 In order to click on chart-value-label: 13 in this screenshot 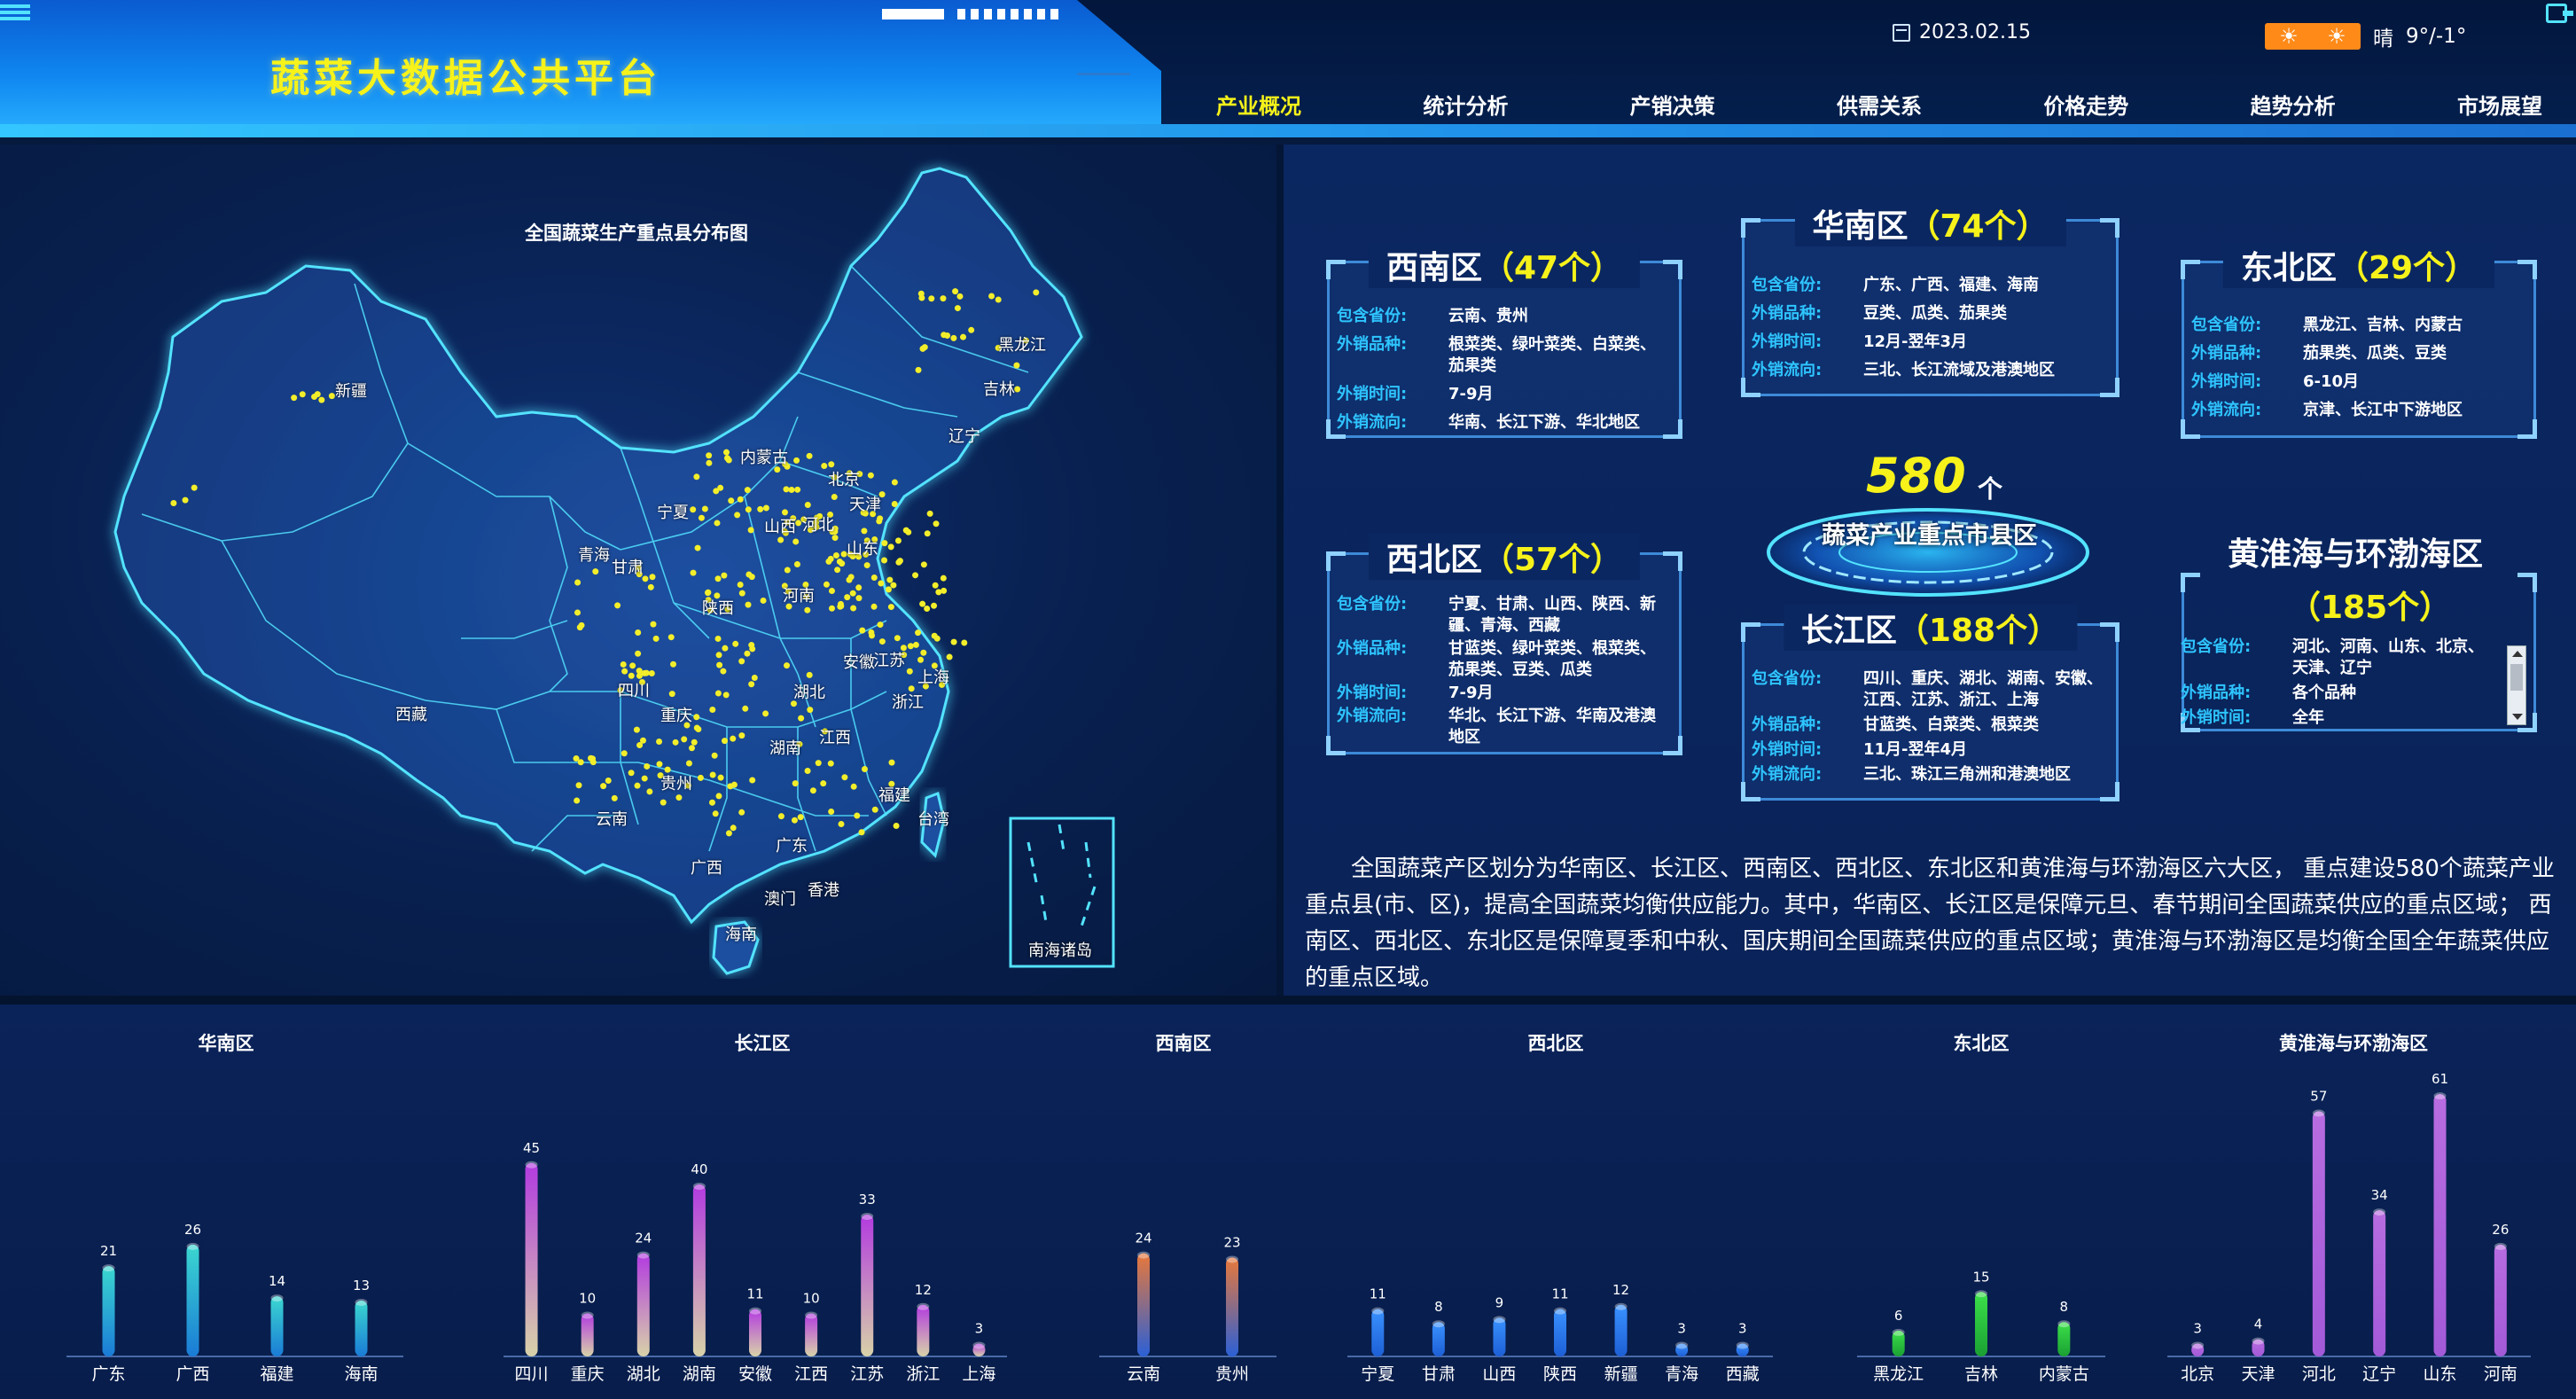, I will do `click(361, 1285)`.